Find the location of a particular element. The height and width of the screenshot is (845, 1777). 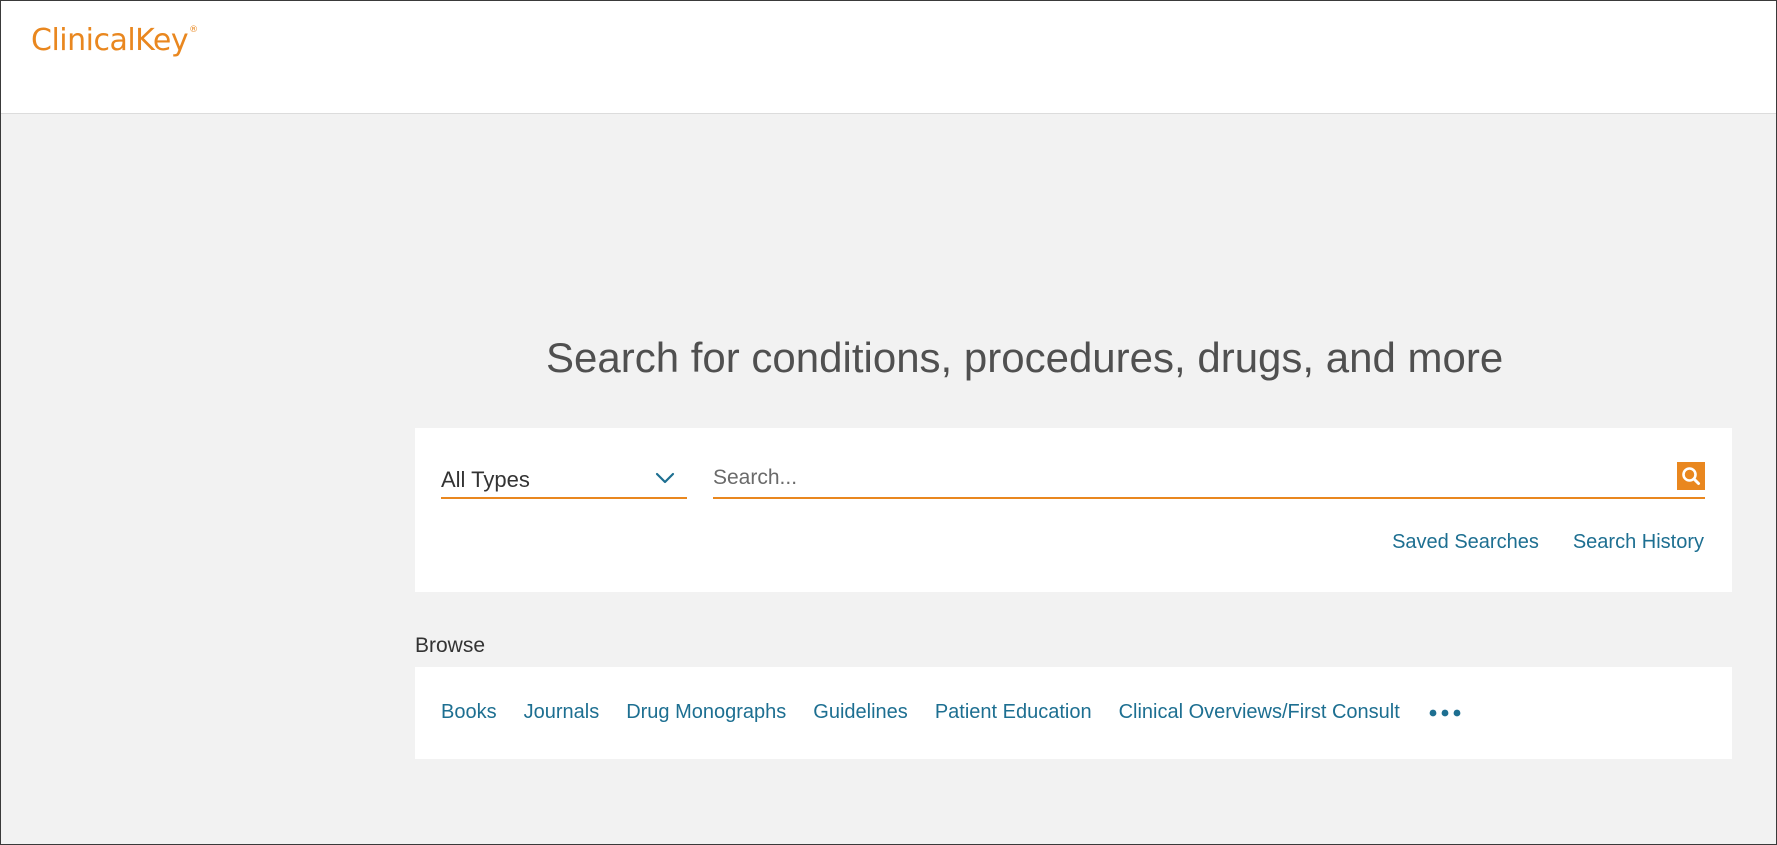

search-panel: All Types Saved Searches Search History is located at coordinates (1073, 510).